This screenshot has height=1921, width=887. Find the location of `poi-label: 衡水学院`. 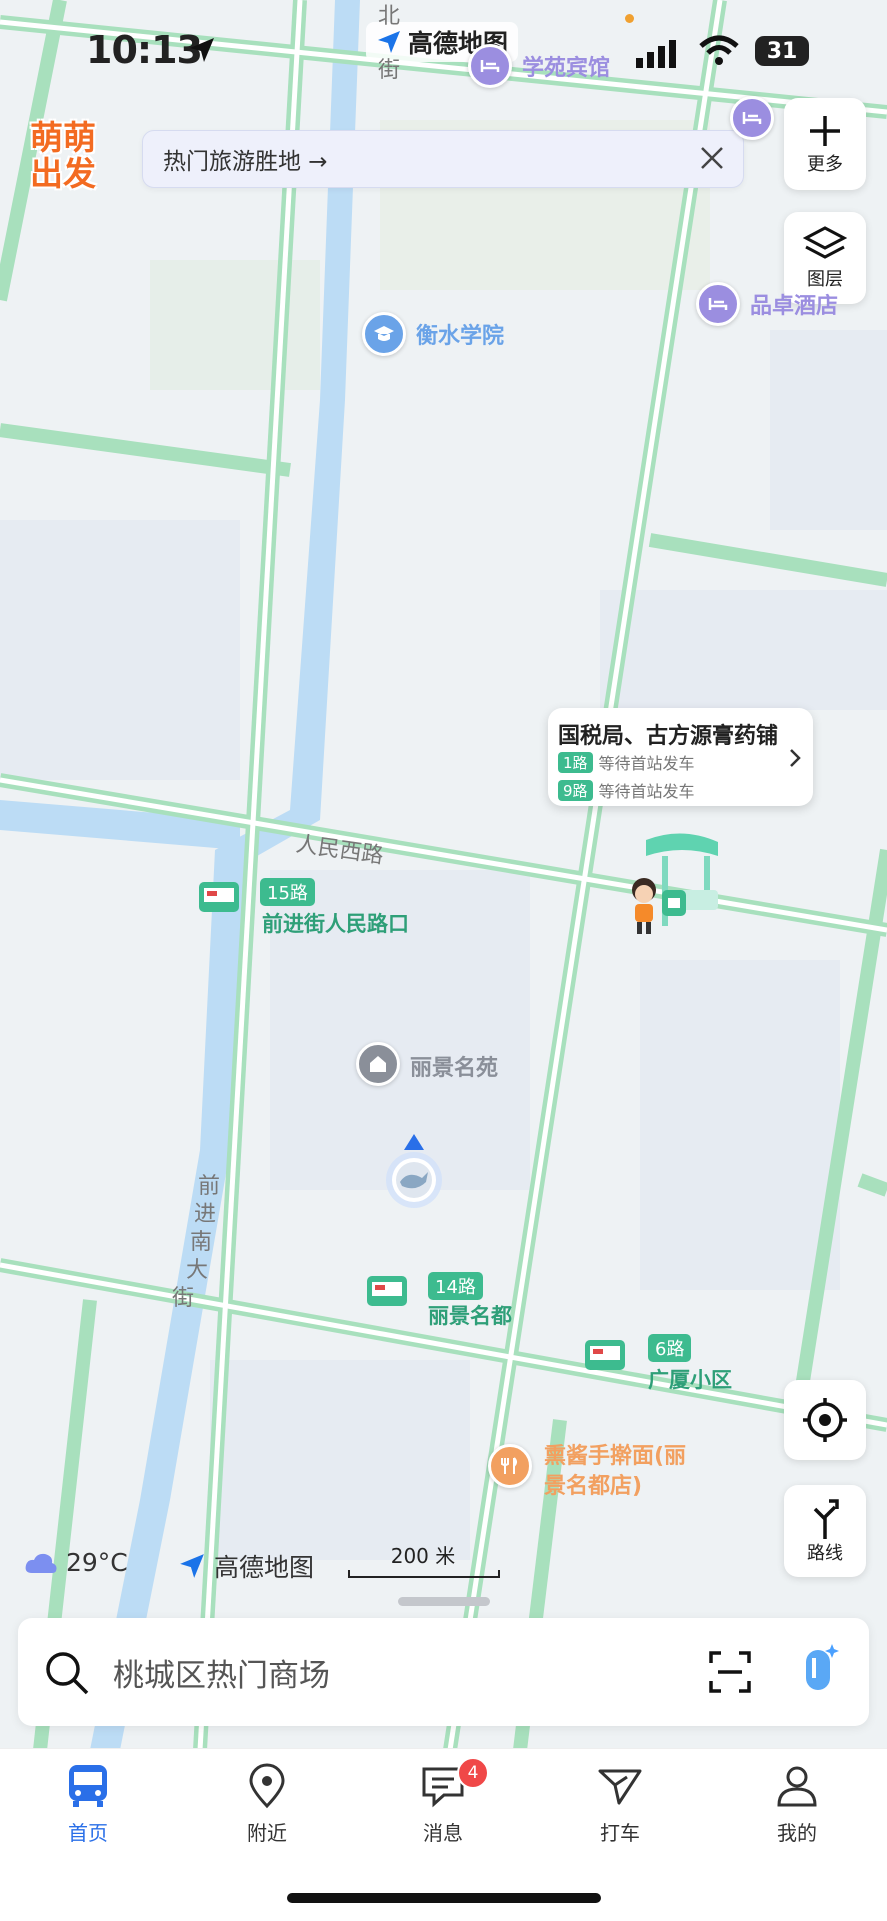

poi-label: 衡水学院 is located at coordinates (460, 334).